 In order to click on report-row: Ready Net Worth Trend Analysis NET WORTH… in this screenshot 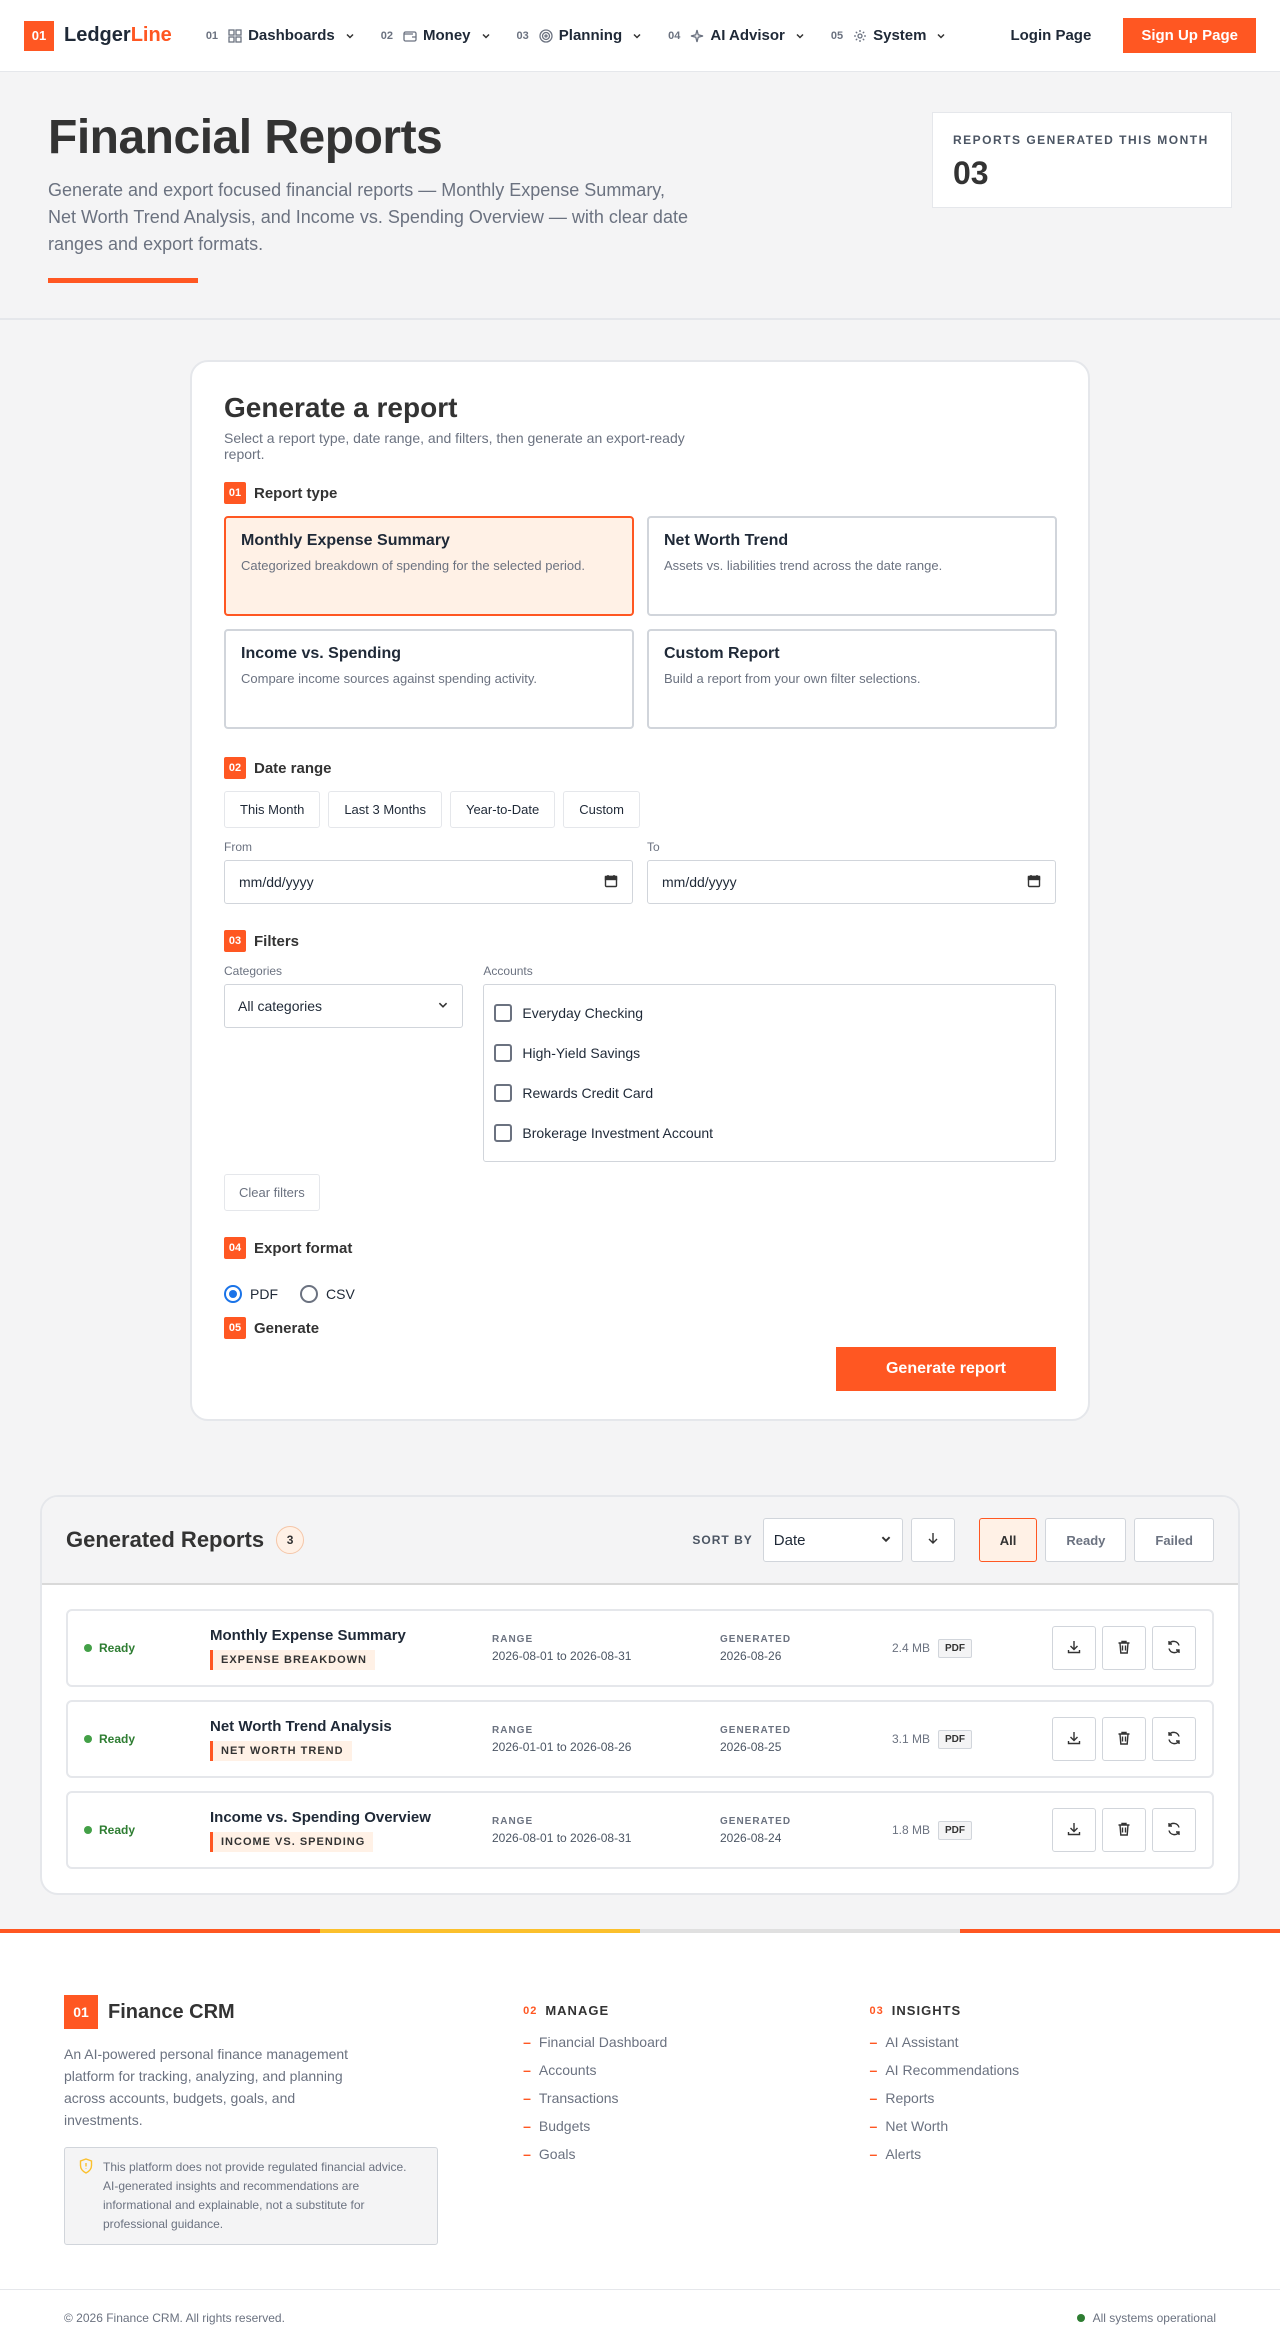, I will do `click(640, 1739)`.